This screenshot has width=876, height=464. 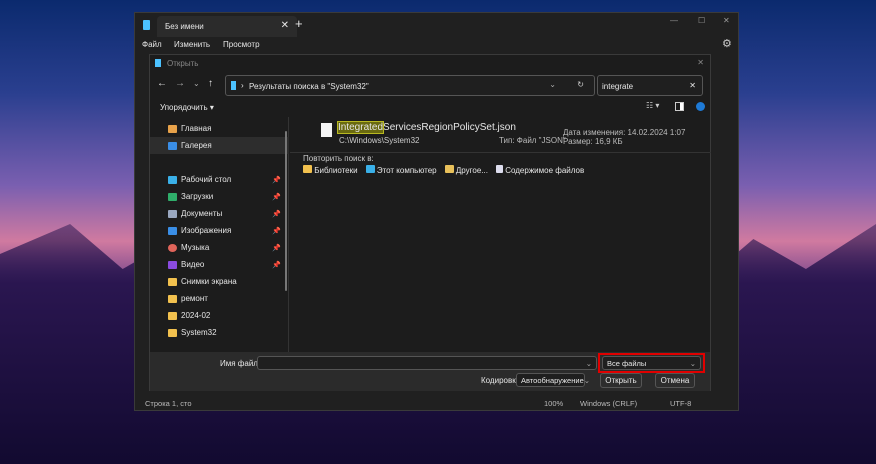 I want to click on address-bar: › Результаты поиска в "System32" ⌄ ↻, so click(x=410, y=85).